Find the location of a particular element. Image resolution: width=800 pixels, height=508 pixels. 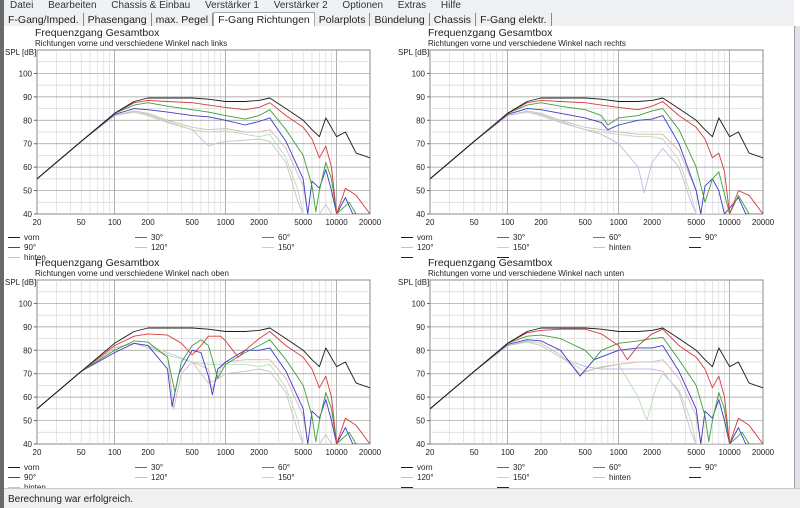

menu-hilfe: Hilfe is located at coordinates (451, 5).